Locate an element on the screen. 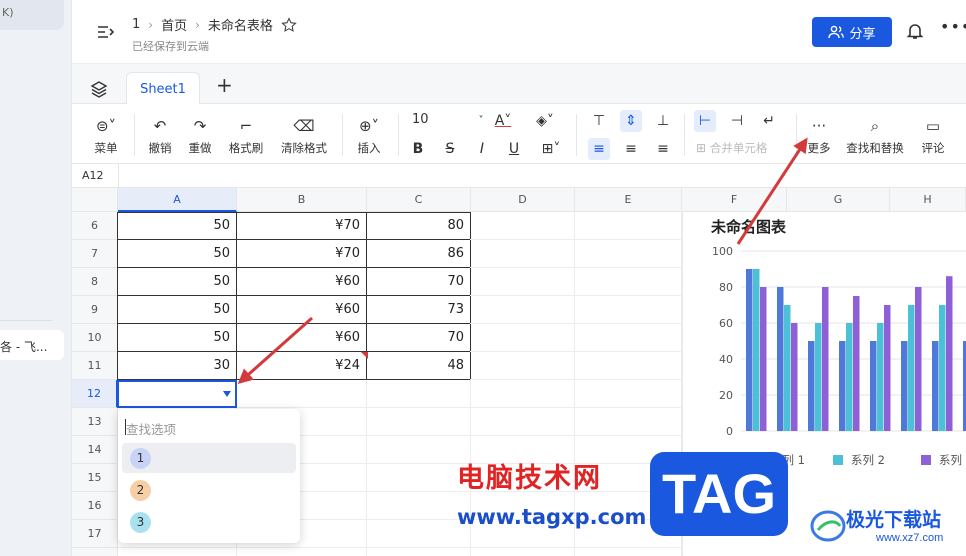 This screenshot has height=556, width=966. cell-d7 is located at coordinates (522, 254).